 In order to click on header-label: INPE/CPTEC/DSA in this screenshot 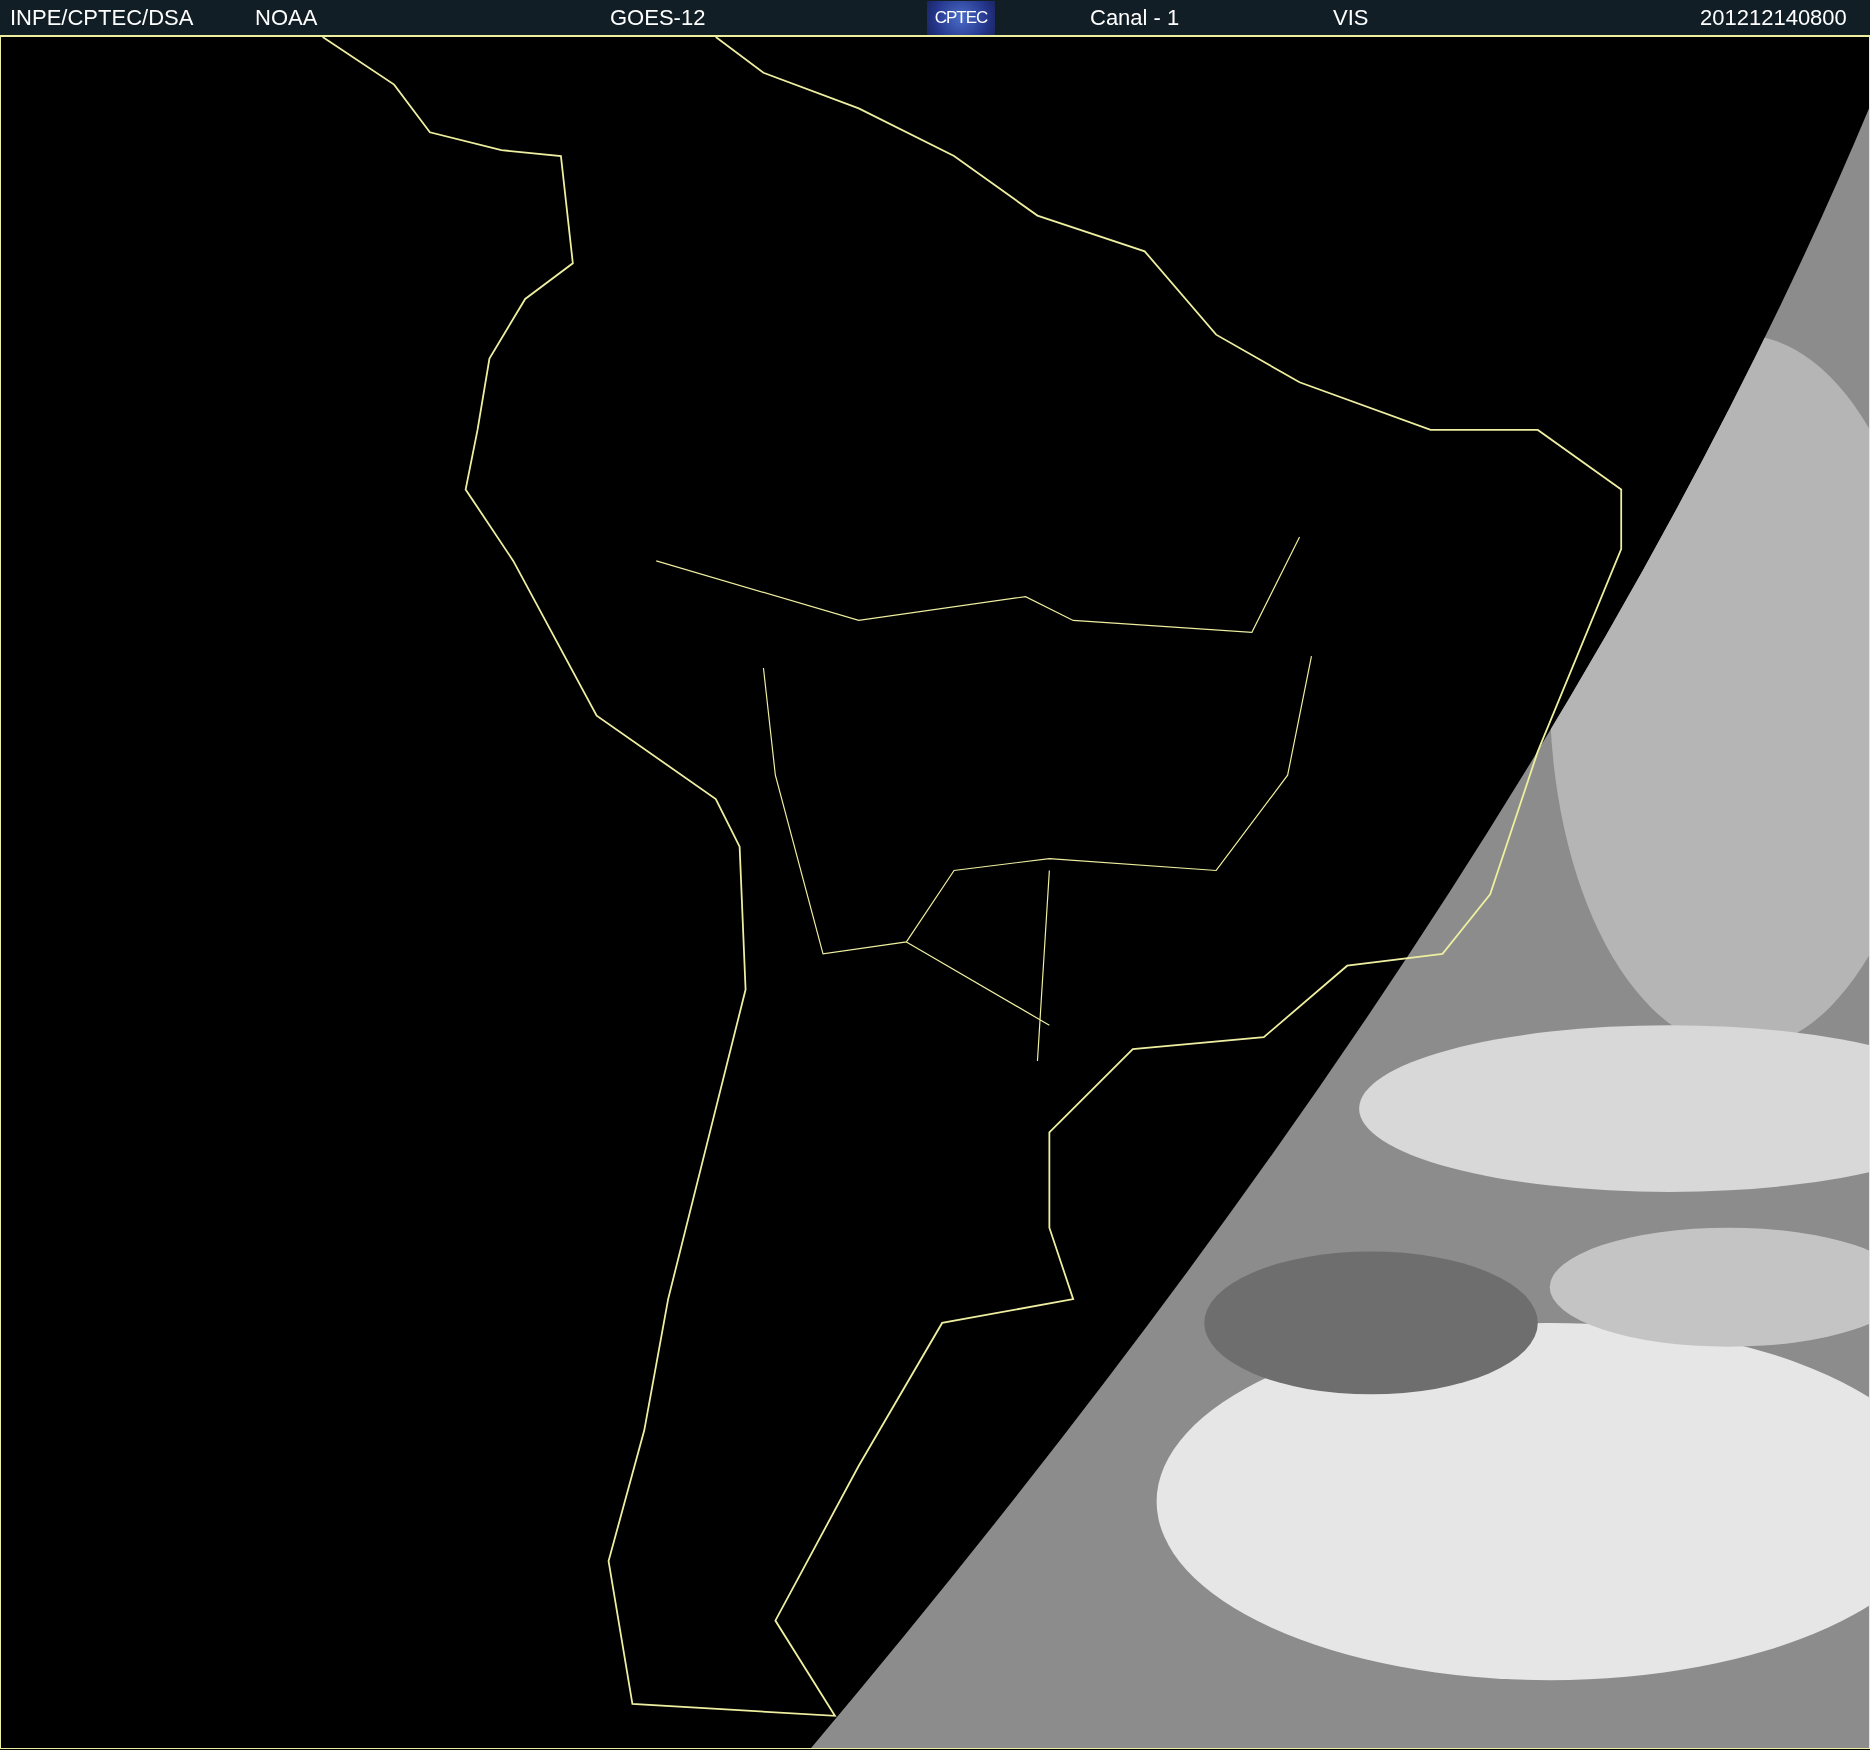, I will do `click(102, 17)`.